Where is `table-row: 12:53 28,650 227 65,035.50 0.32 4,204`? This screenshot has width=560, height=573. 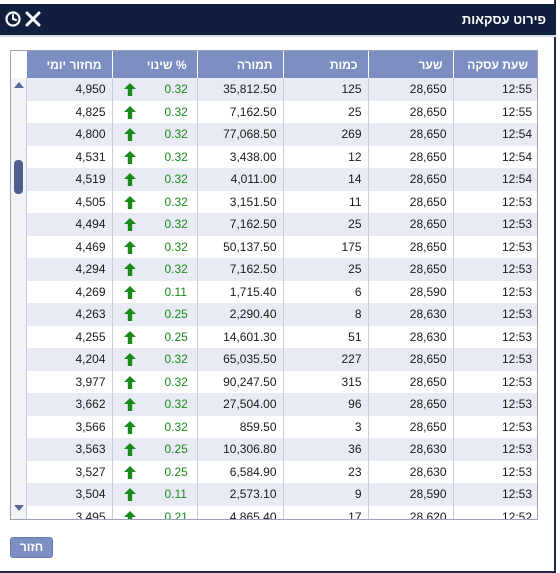
table-row: 12:53 28,650 227 65,035.50 0.32 4,204 is located at coordinates (282, 359).